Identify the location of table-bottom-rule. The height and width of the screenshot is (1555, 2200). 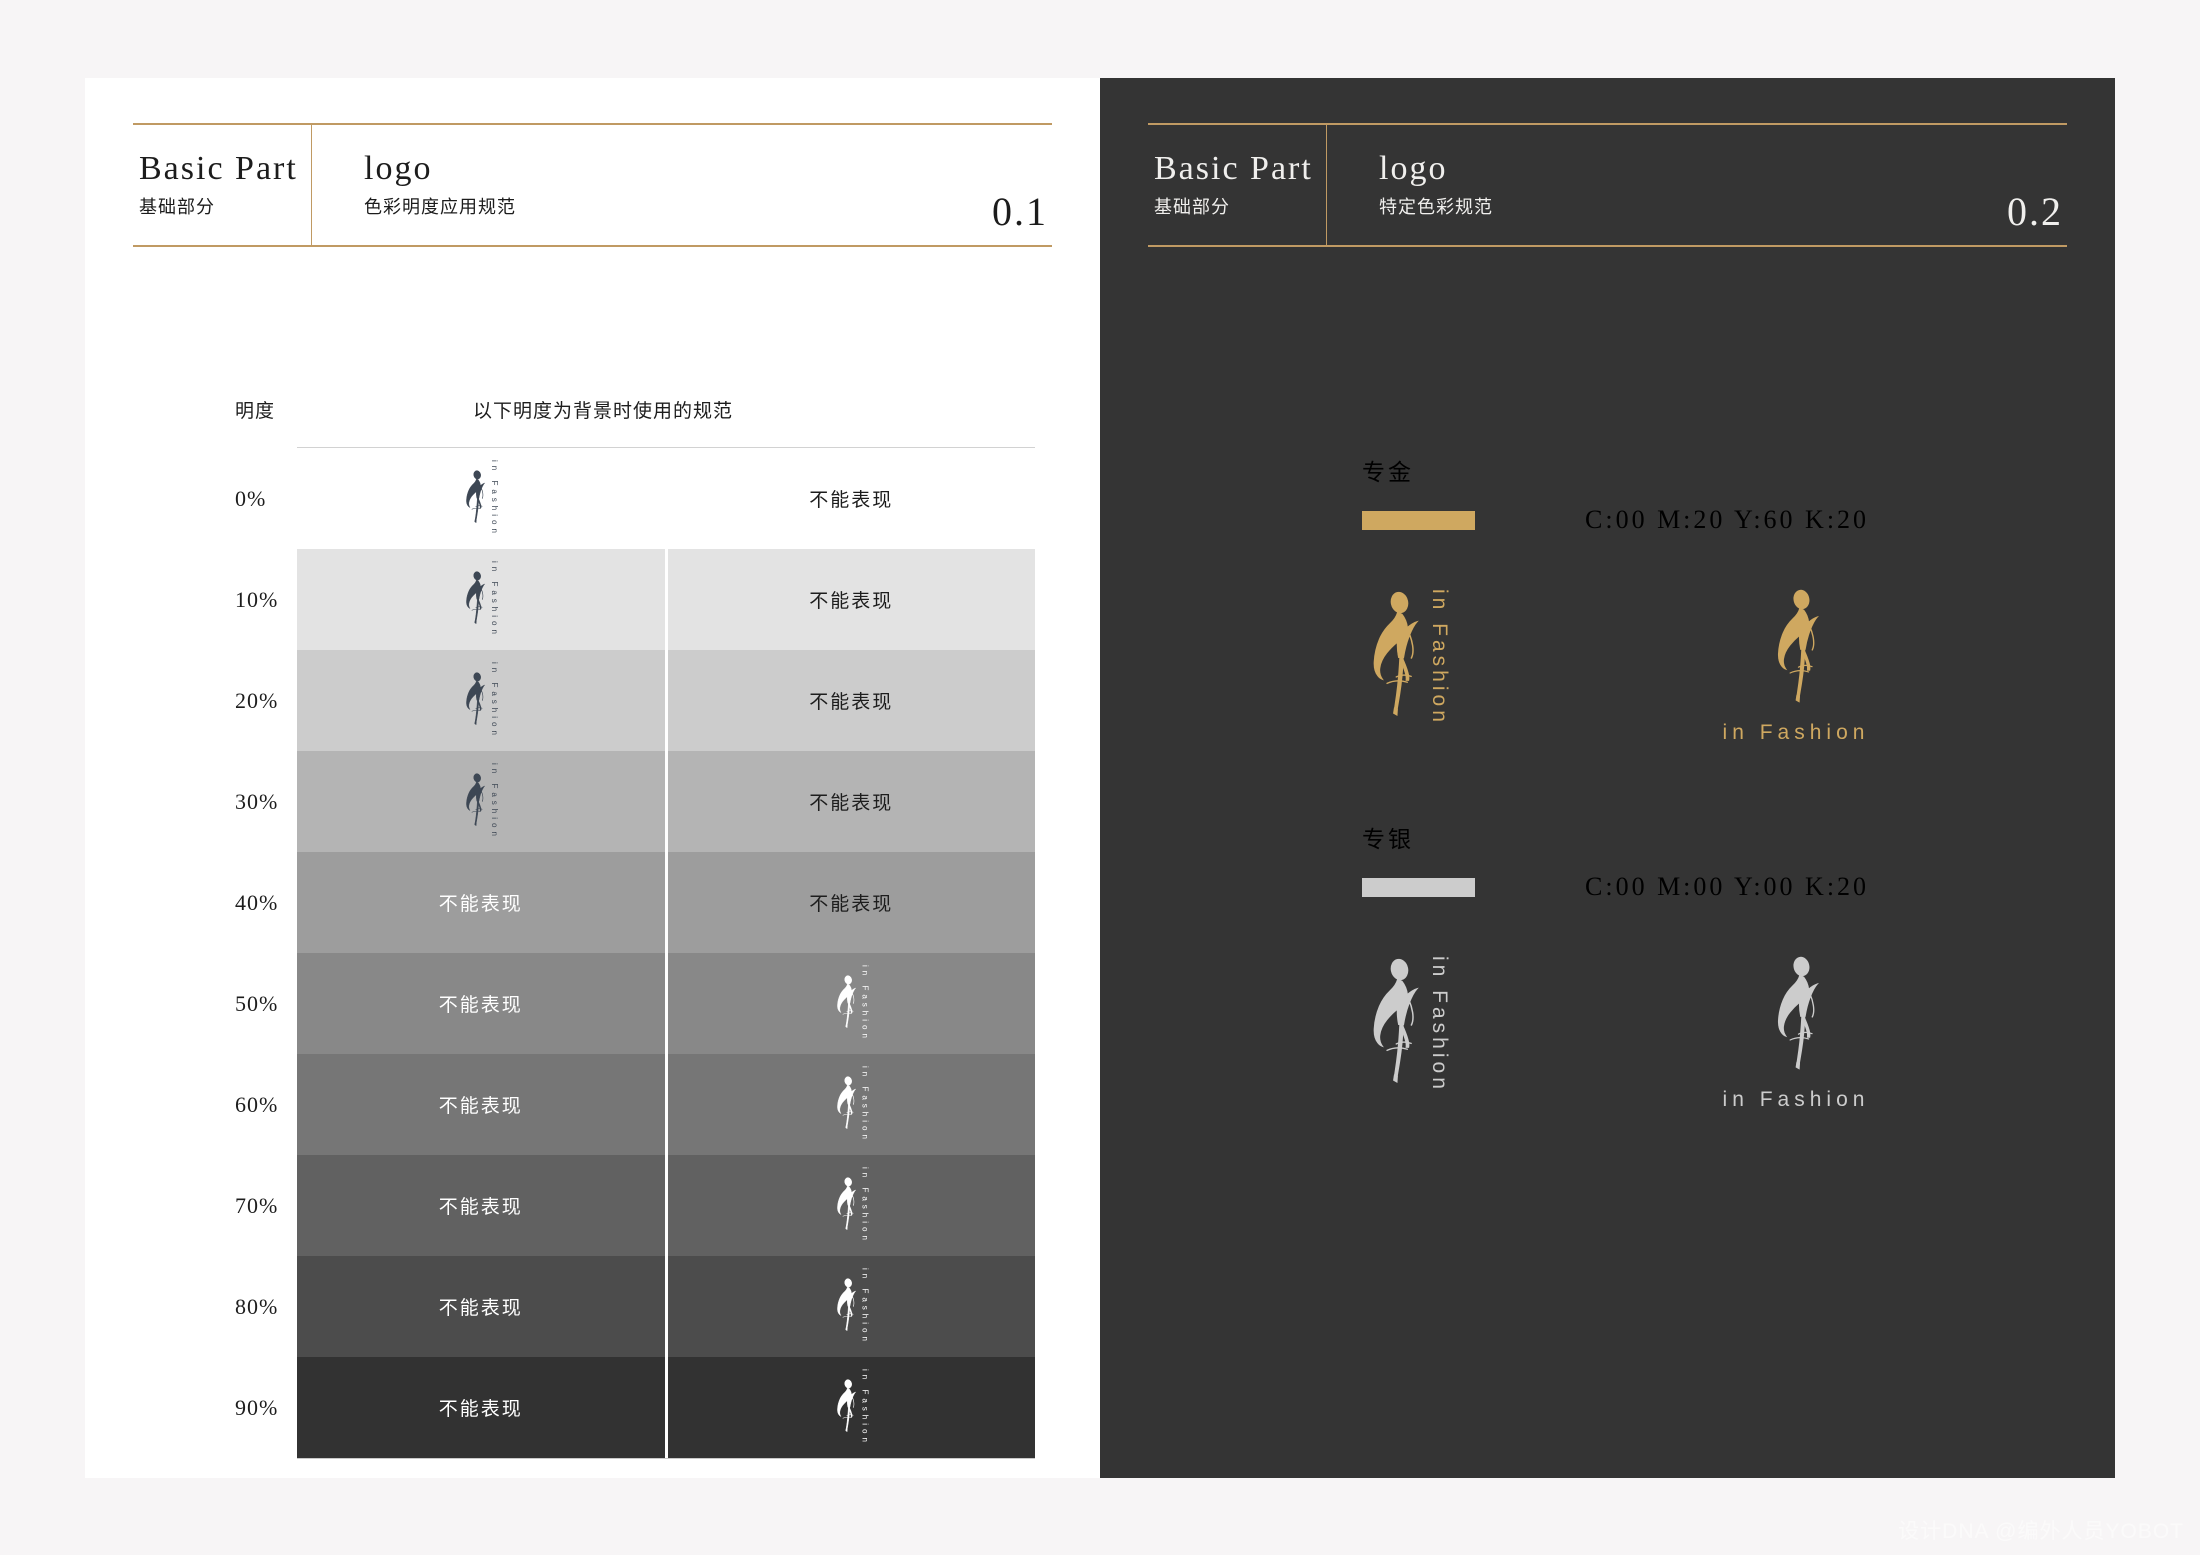
(666, 1458).